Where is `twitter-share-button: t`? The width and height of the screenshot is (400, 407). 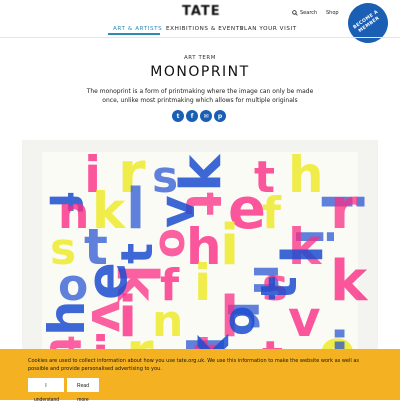 twitter-share-button: t is located at coordinates (178, 116).